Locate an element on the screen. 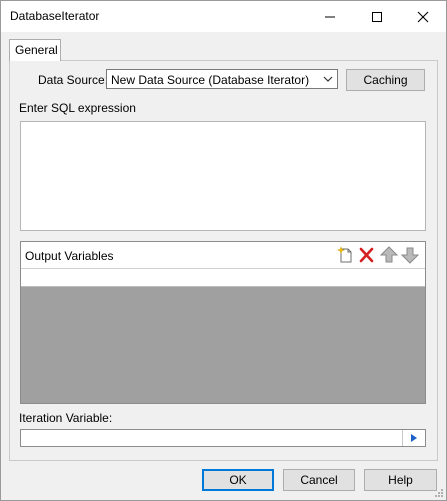  maximize-icon is located at coordinates (377, 17).